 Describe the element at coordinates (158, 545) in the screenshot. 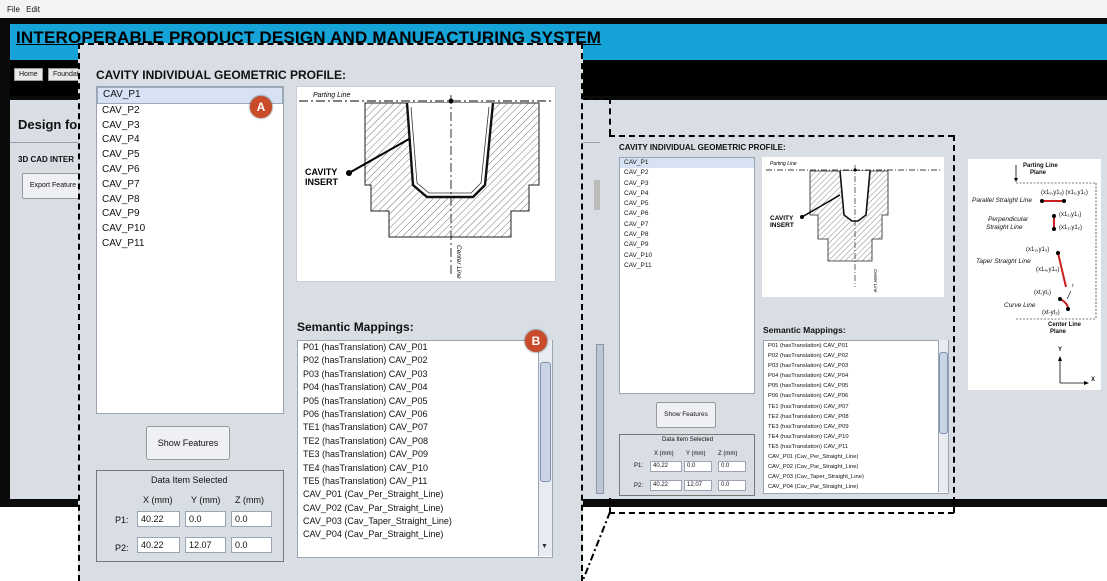

I see `p2-x-field: 40.22` at that location.